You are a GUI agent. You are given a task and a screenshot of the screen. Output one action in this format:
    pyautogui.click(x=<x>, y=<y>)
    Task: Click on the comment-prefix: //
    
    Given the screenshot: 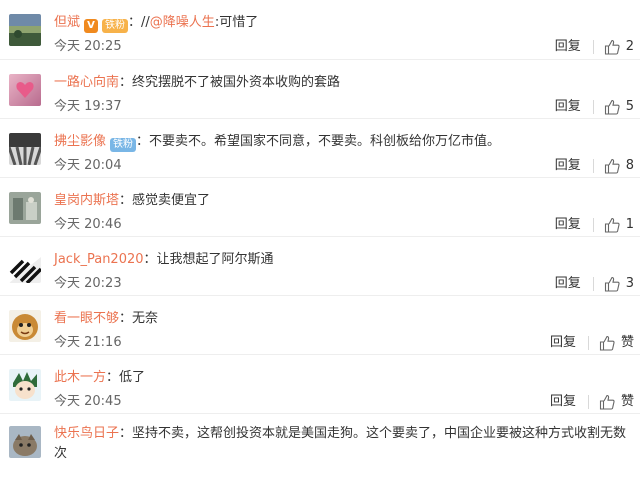 What is the action you would take?
    pyautogui.click(x=145, y=22)
    